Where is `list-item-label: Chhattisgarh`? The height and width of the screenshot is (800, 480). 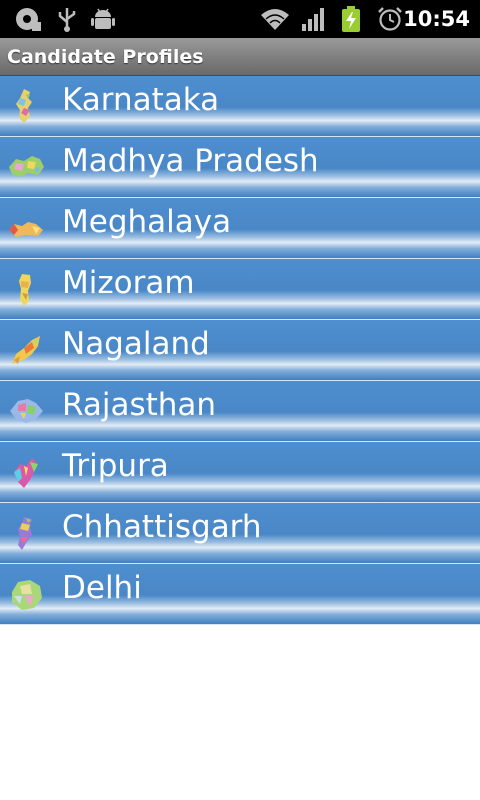
list-item-label: Chhattisgarh is located at coordinates (162, 527).